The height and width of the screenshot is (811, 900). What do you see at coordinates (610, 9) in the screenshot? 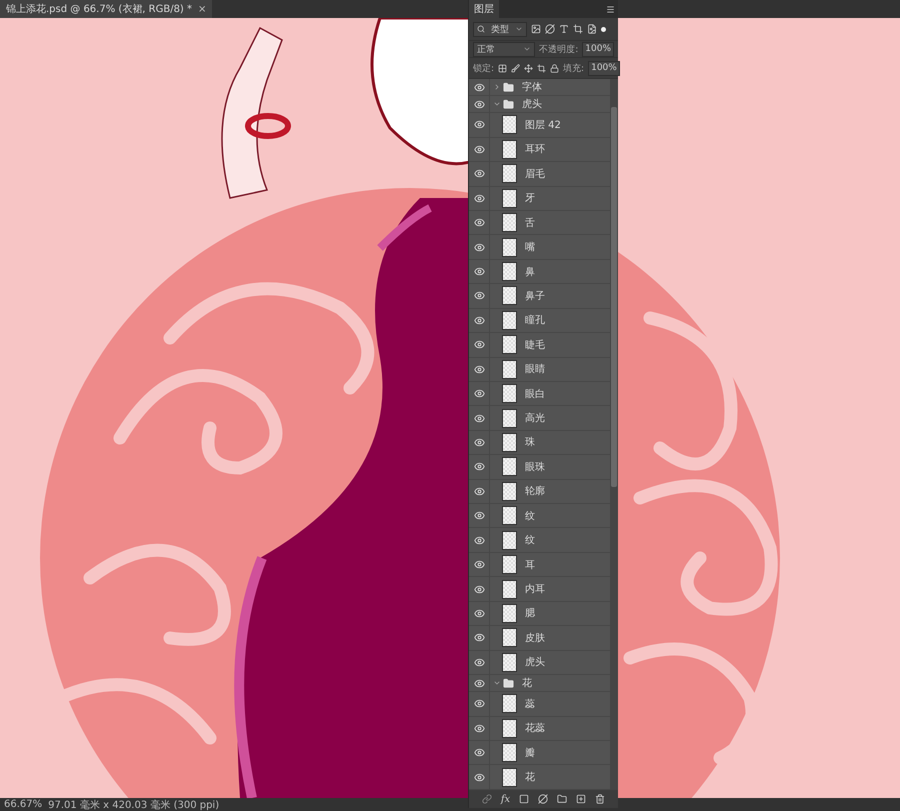
I see `menu-icon` at bounding box center [610, 9].